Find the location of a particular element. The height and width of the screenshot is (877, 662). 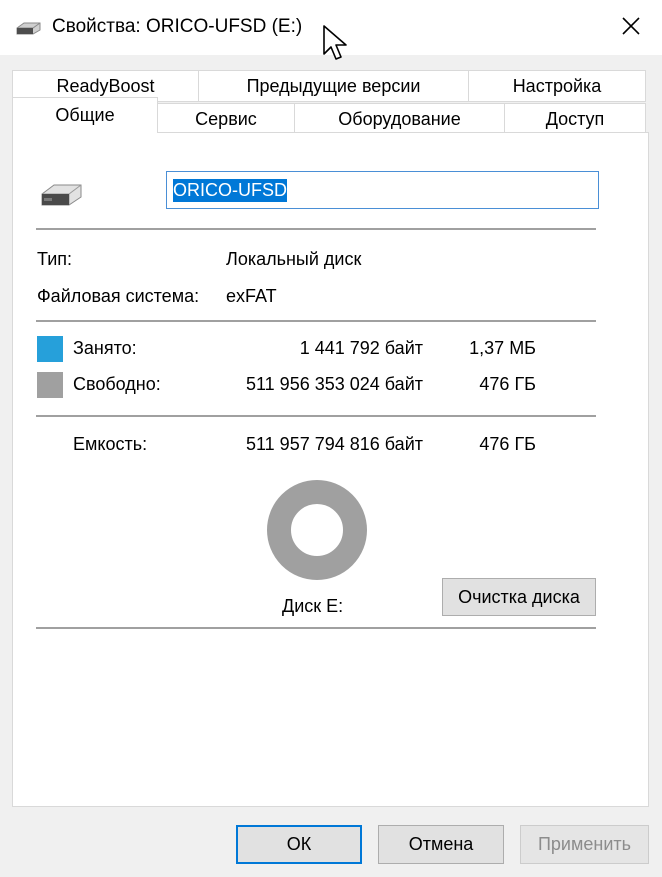

close-icon is located at coordinates (631, 26).